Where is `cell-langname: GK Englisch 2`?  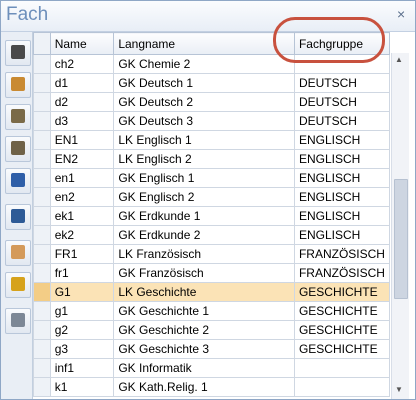
cell-langname: GK Englisch 2 is located at coordinates (204, 197).